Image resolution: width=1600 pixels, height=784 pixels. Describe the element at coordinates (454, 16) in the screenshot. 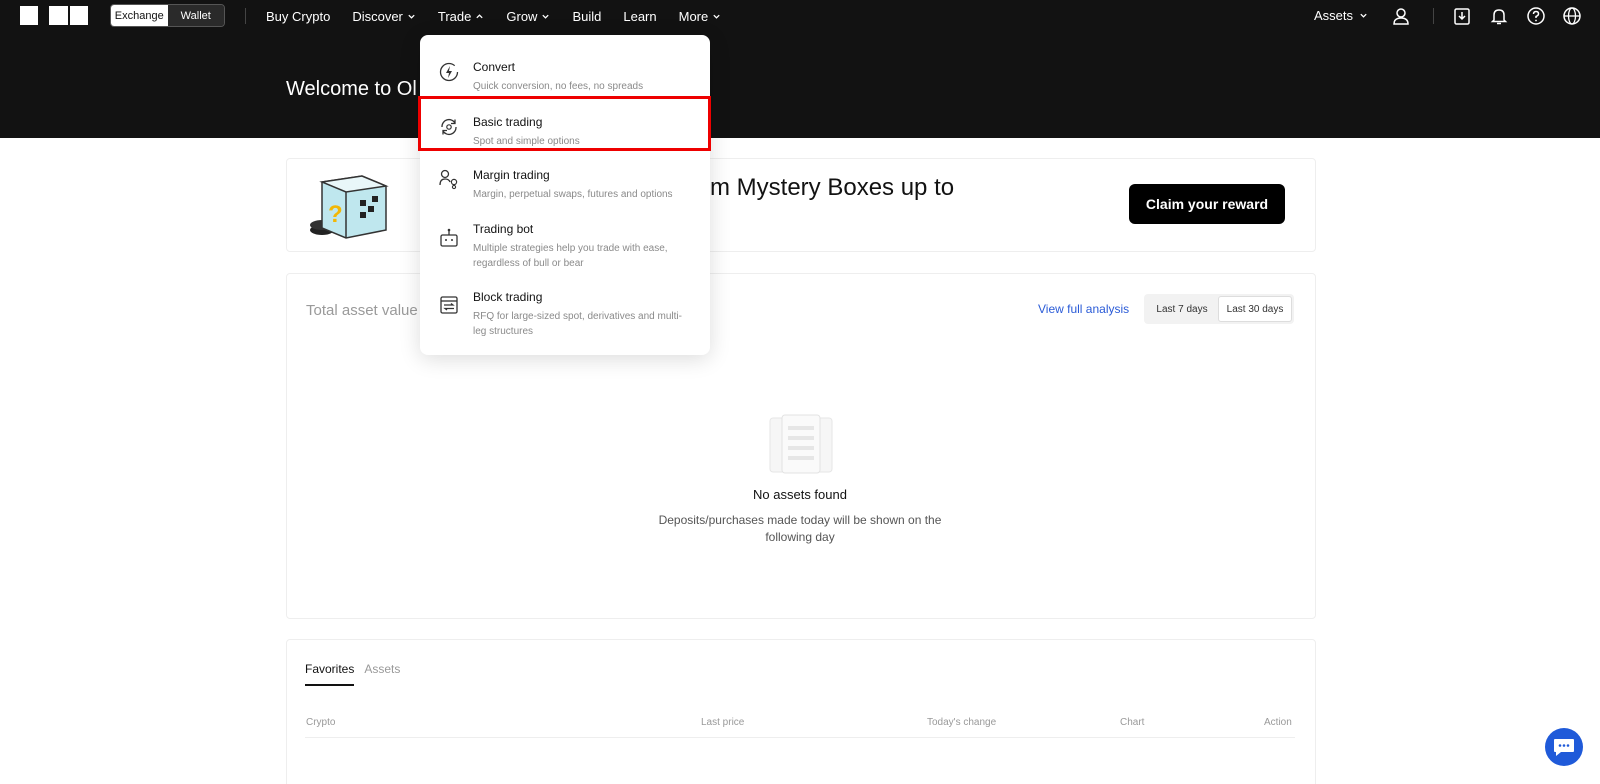

I see `nav-label: Trade` at that location.